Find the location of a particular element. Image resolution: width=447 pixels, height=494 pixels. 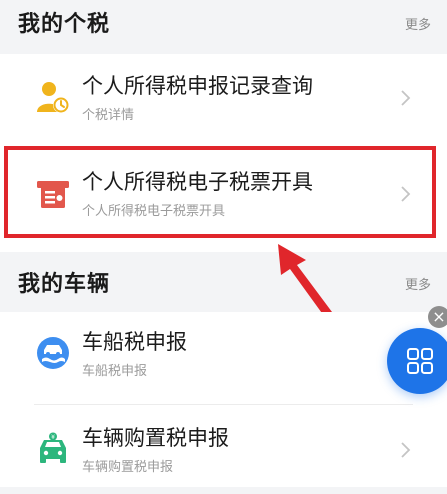

tax-more-link: 更多 is located at coordinates (418, 23).